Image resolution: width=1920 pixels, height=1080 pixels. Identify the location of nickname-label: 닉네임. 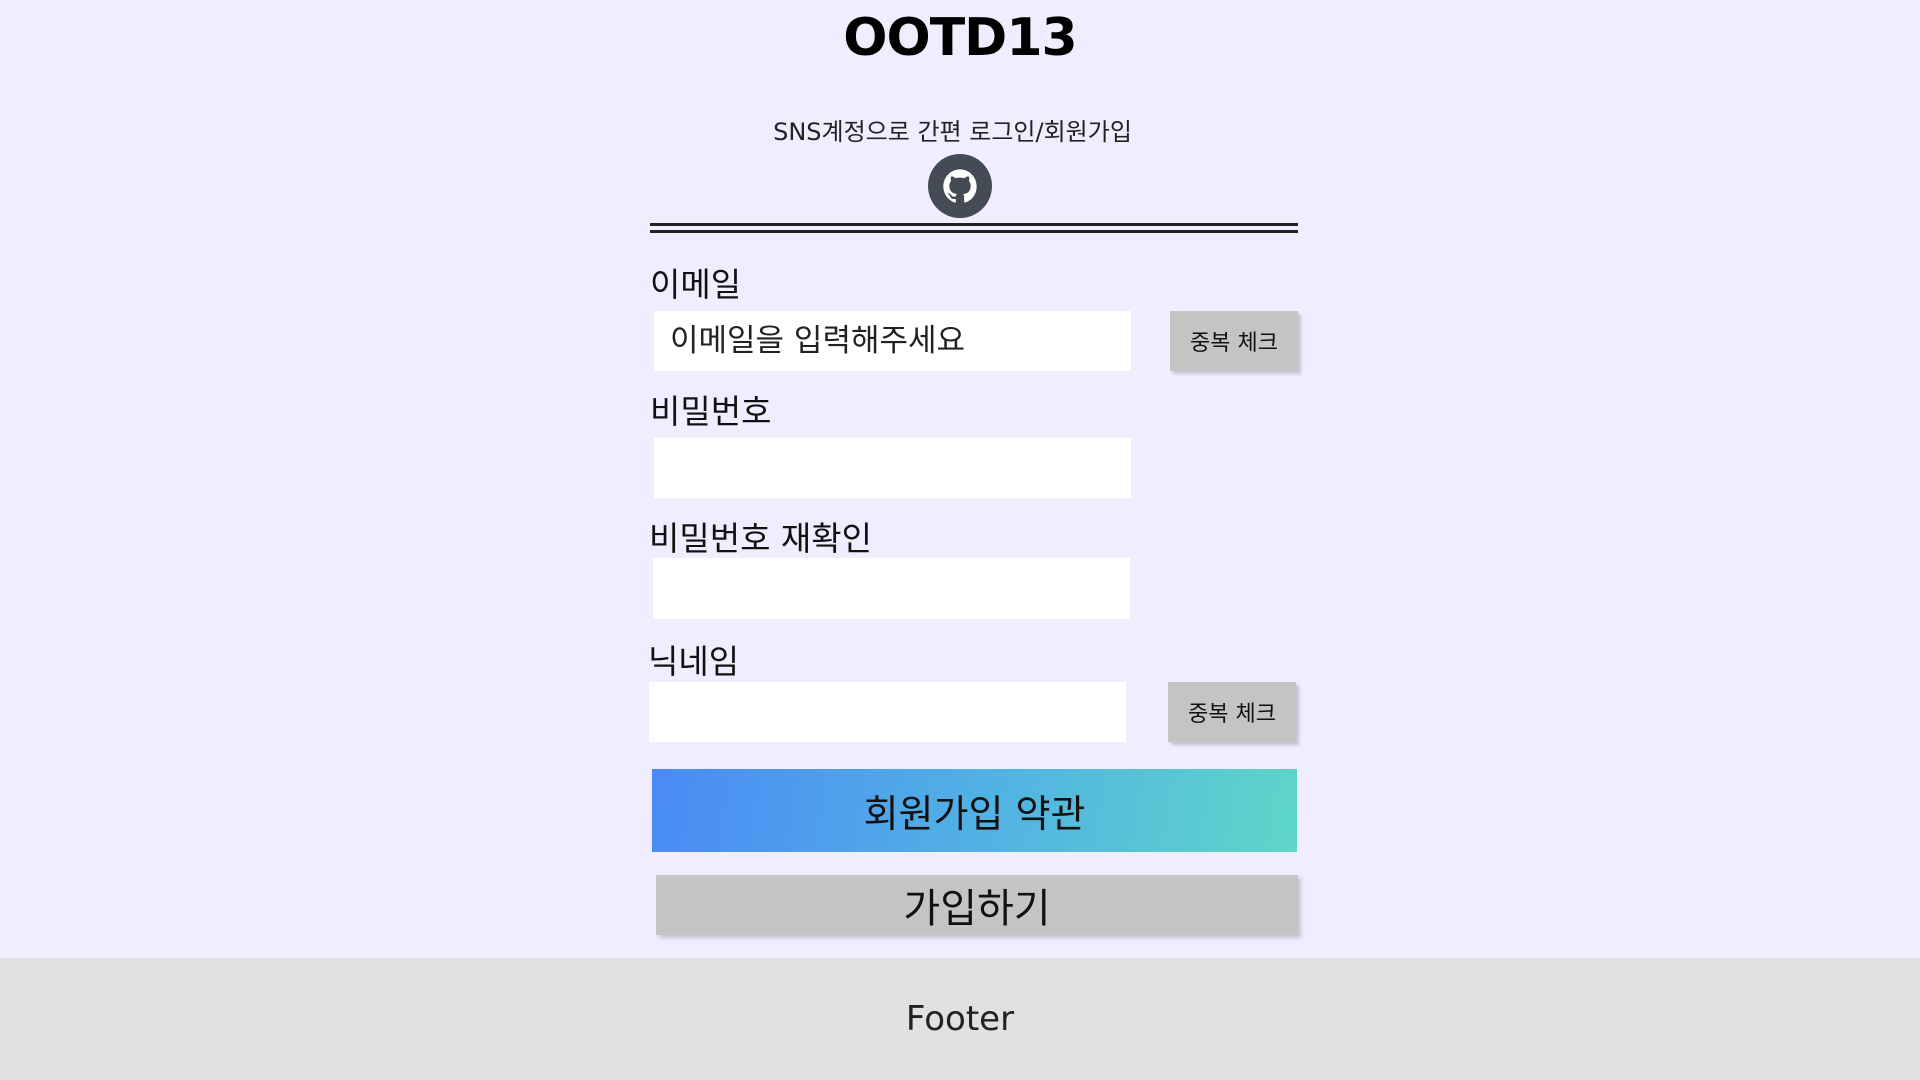
(694, 661).